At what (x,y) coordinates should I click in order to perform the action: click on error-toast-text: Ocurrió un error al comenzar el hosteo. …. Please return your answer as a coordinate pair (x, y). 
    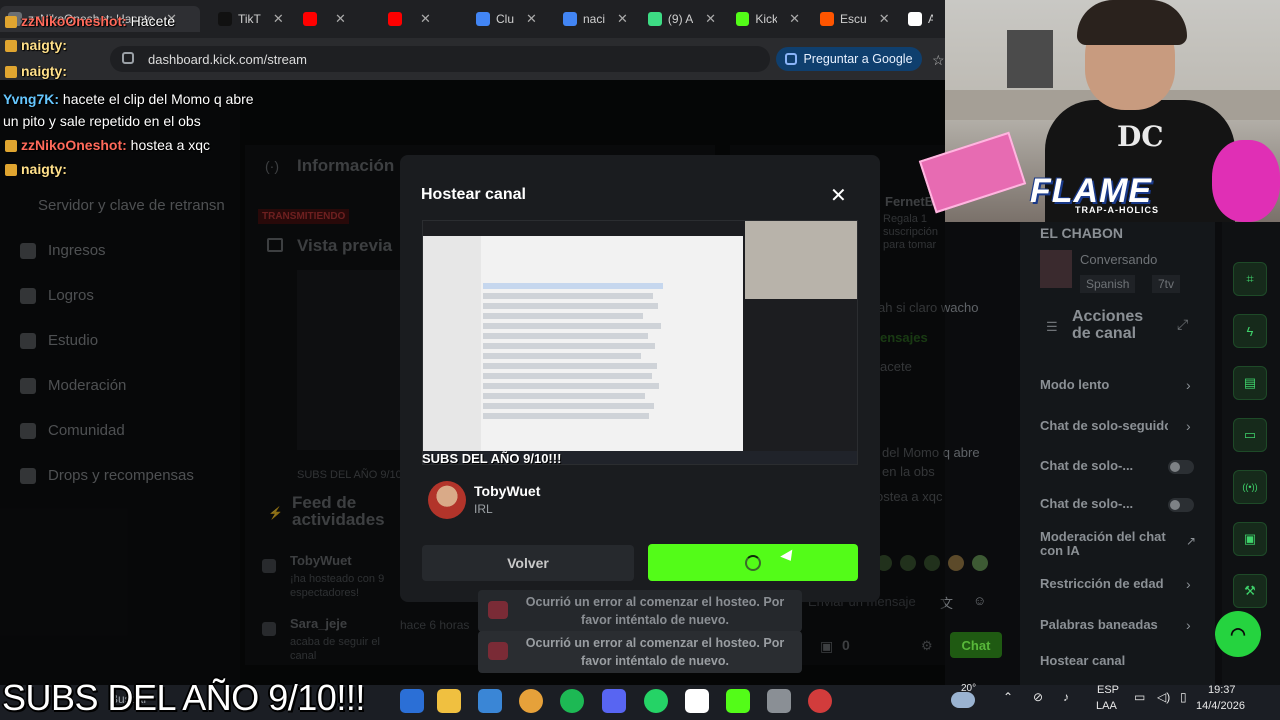
    Looking at the image, I should click on (655, 652).